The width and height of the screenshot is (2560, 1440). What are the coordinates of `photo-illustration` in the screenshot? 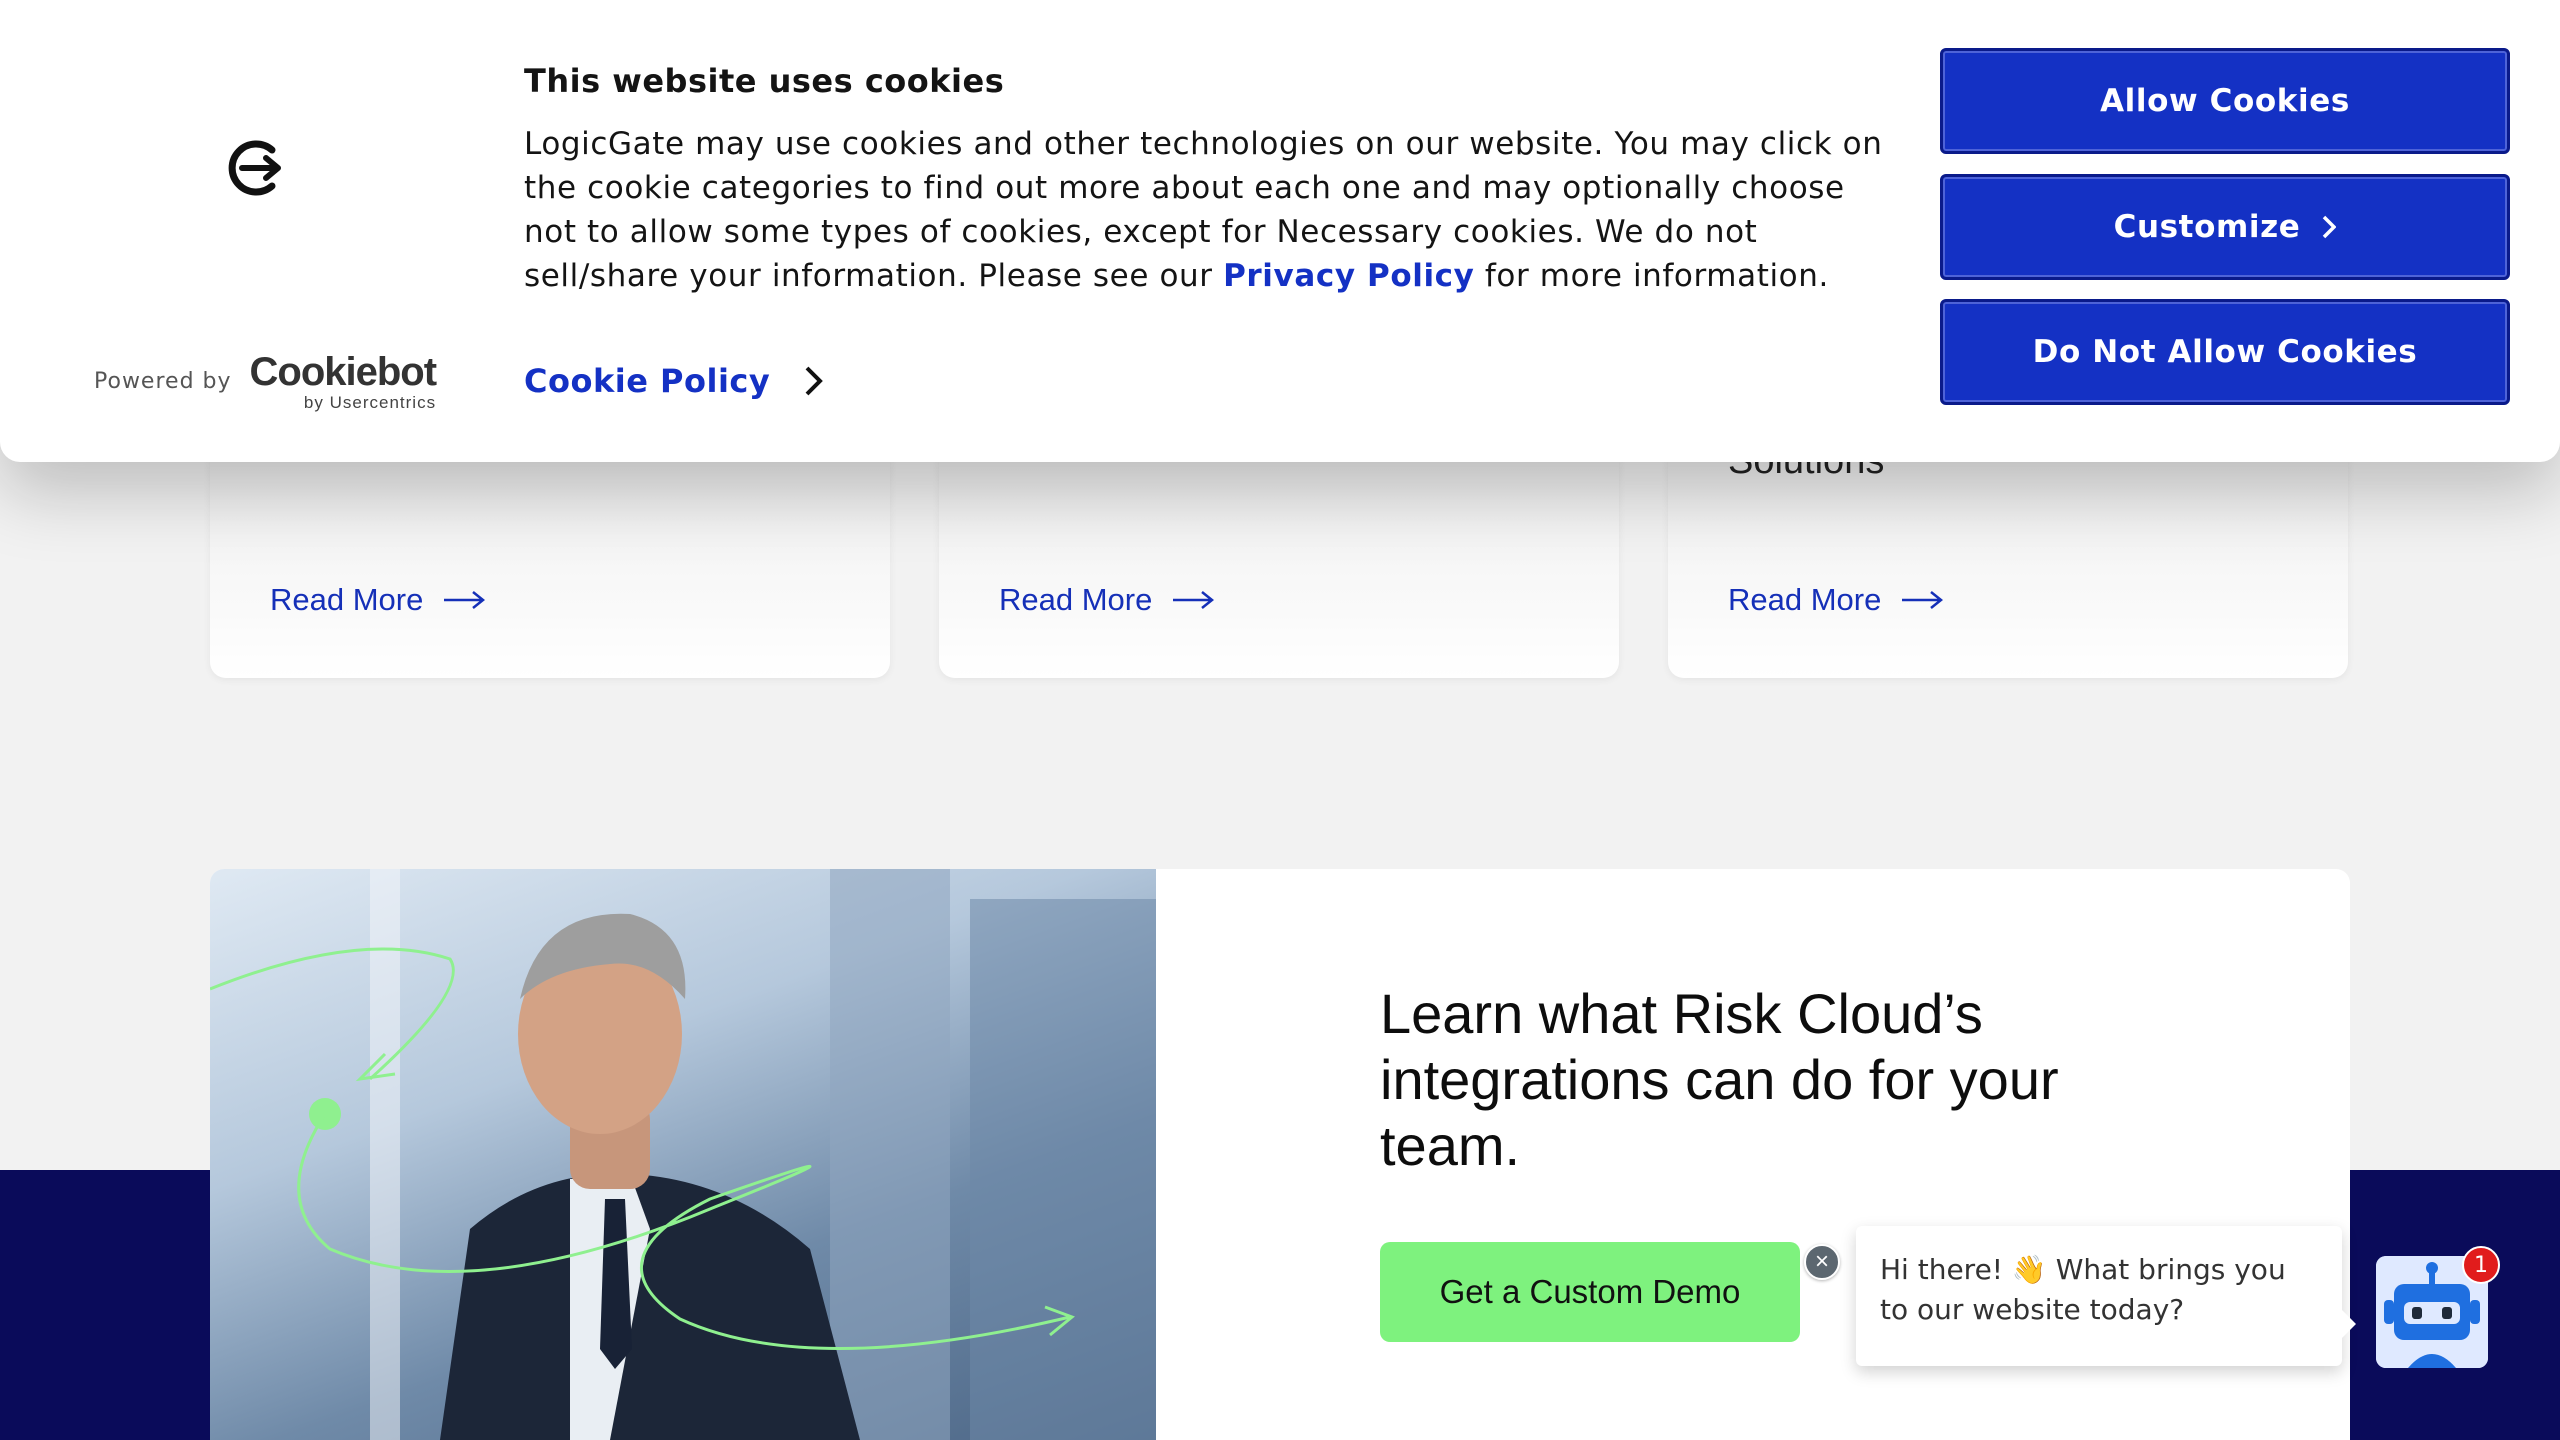 It's located at (683, 1154).